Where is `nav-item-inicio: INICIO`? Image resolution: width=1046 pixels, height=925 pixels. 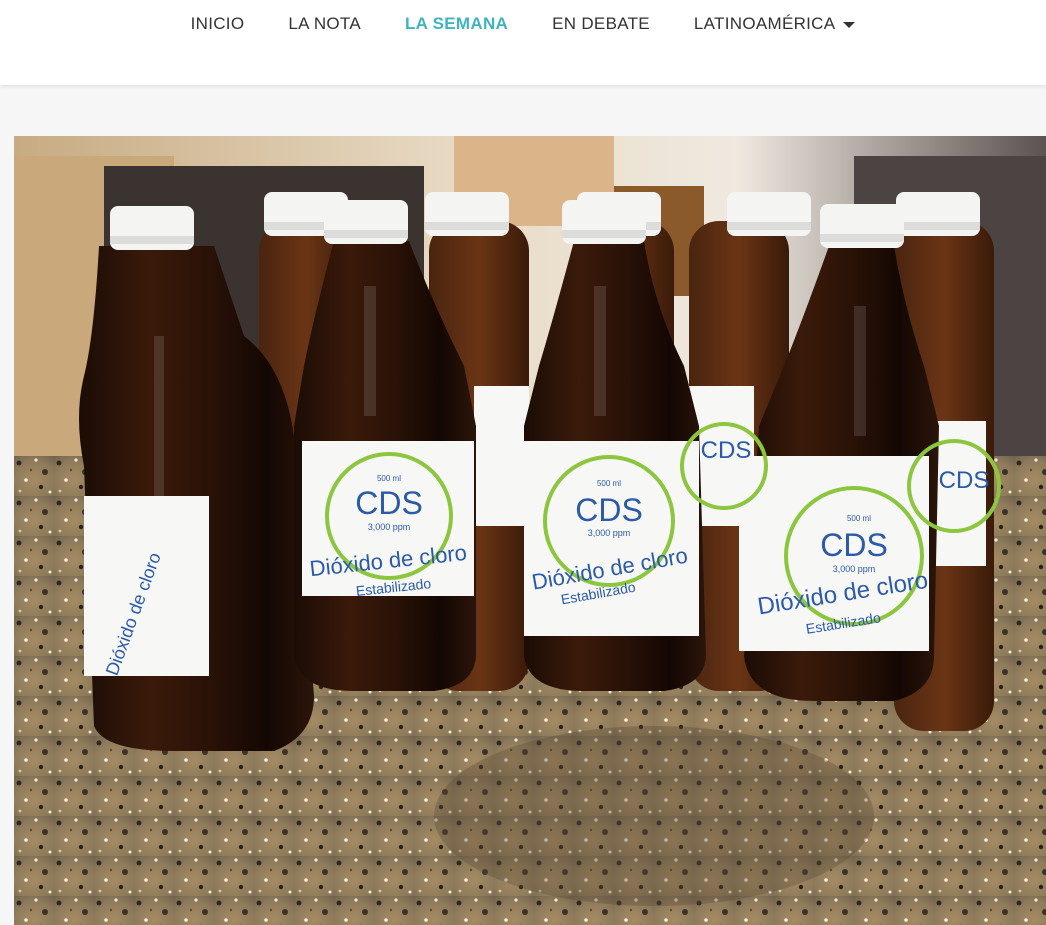
nav-item-inicio: INICIO is located at coordinates (218, 24).